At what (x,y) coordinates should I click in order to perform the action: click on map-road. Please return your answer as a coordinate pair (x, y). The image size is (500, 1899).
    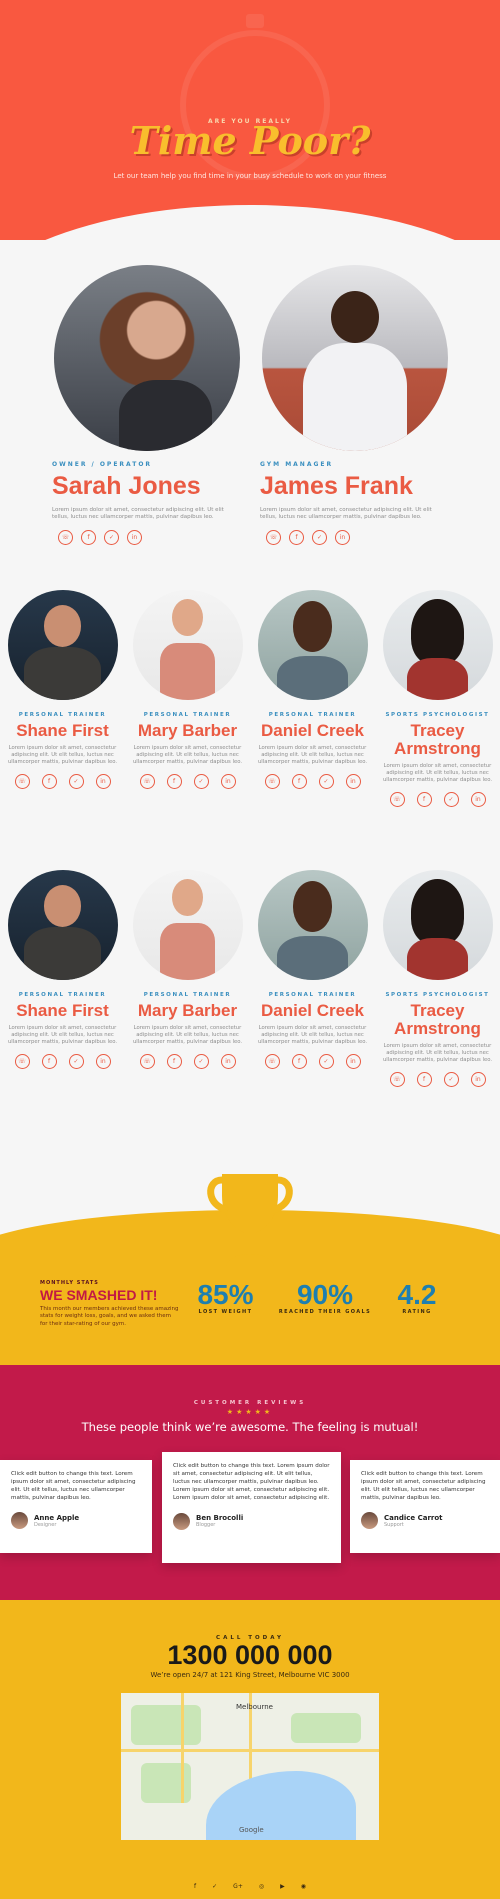
    Looking at the image, I should click on (182, 1748).